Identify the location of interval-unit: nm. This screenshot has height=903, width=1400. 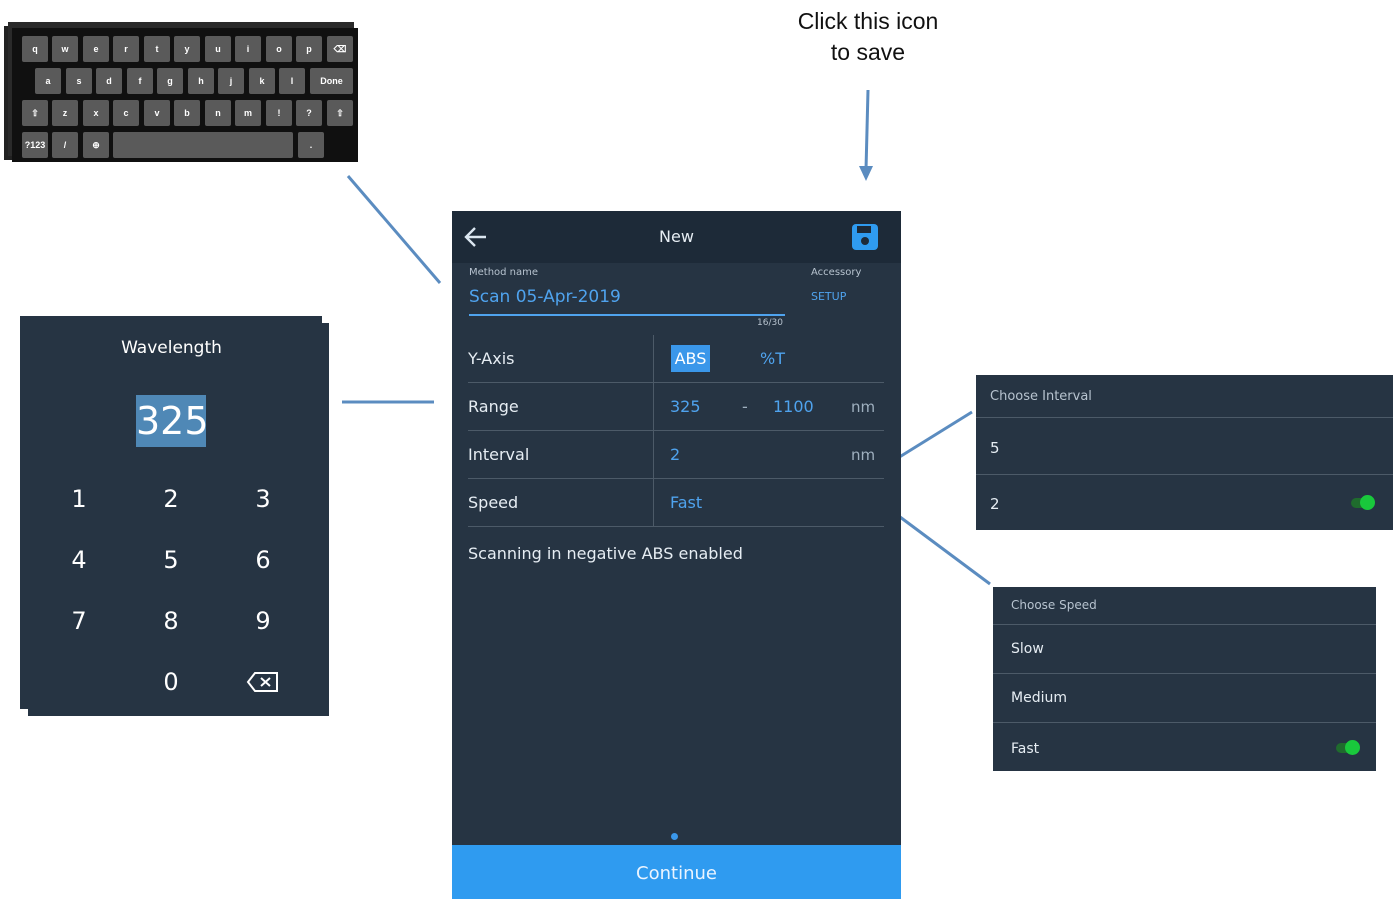
(863, 455).